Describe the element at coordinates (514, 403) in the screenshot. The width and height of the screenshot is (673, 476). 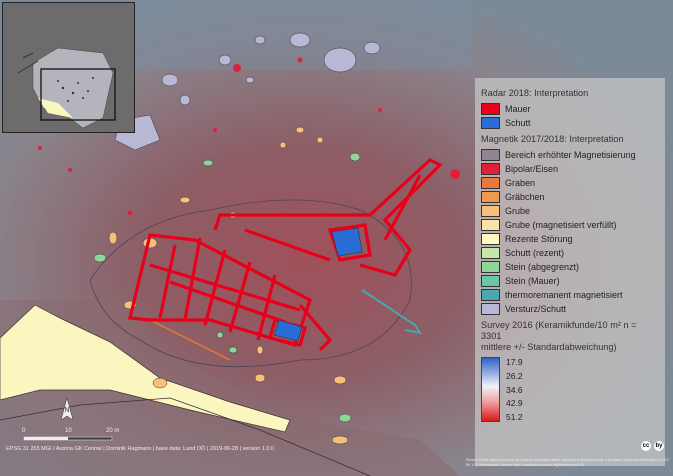
I see `survey-tick: 42.9` at that location.